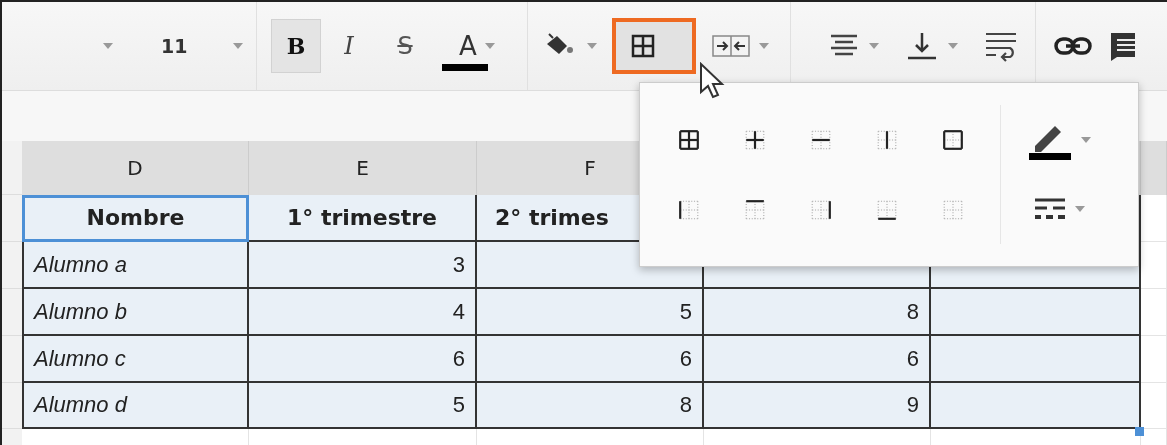 The height and width of the screenshot is (445, 1167). I want to click on italic-button: I, so click(349, 46).